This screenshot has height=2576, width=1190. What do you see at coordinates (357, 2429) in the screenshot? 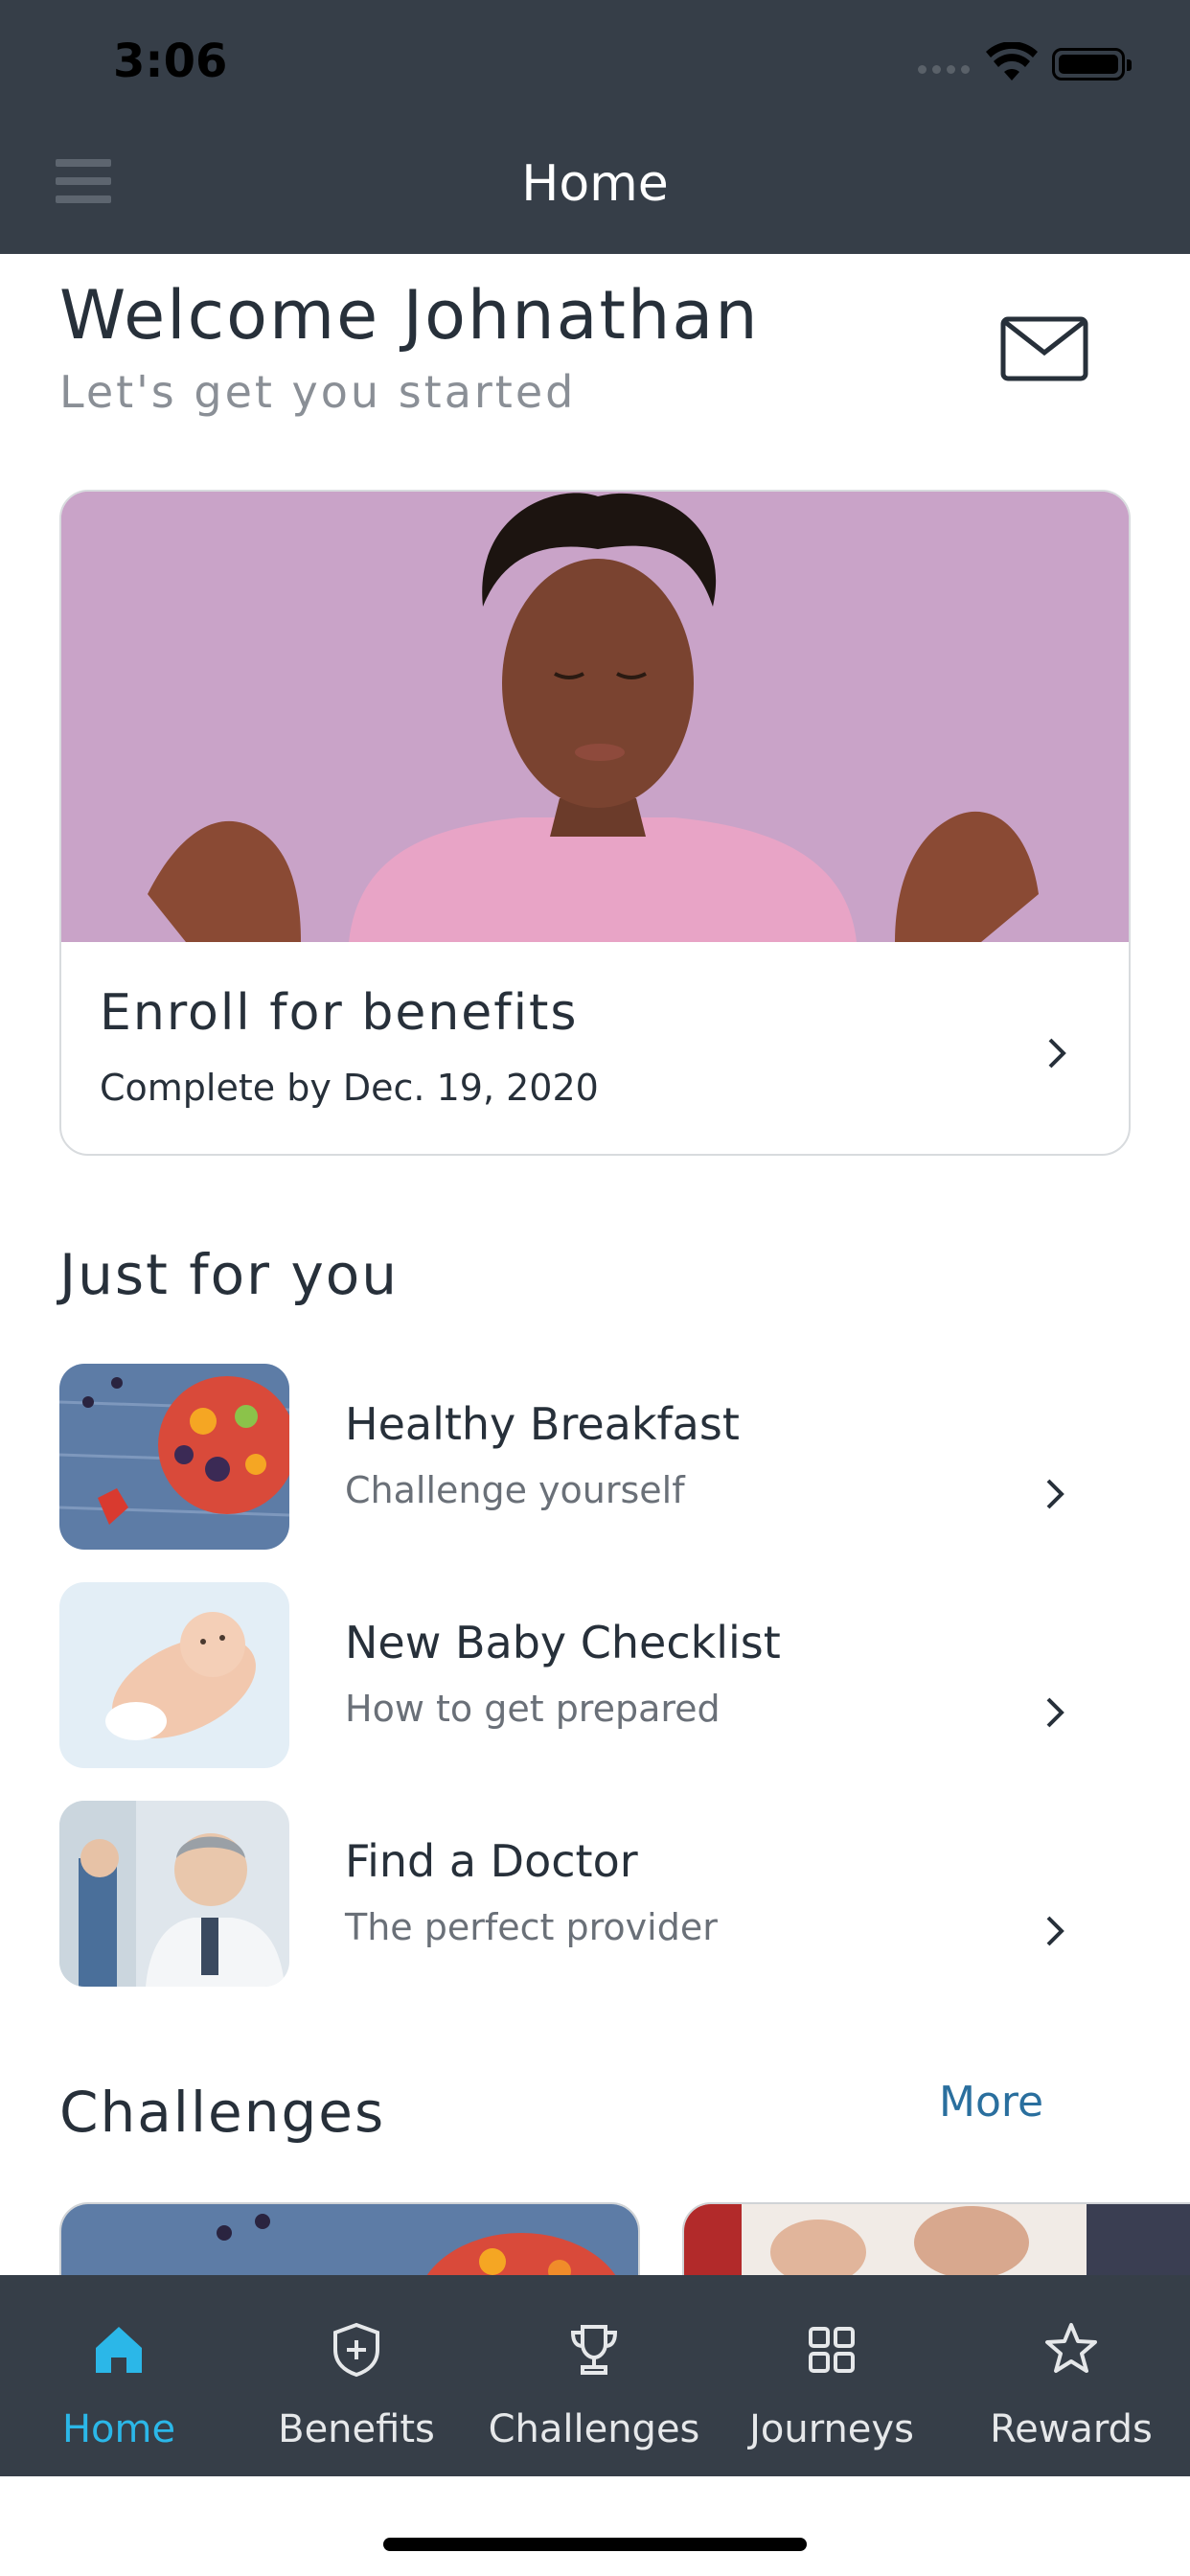
I see `nav-label: Benefits` at bounding box center [357, 2429].